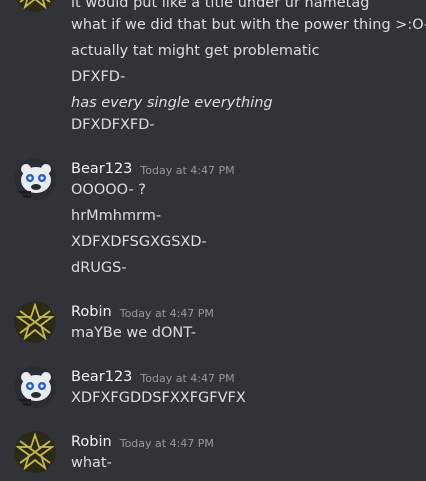 The width and height of the screenshot is (426, 481). What do you see at coordinates (195, 51) in the screenshot?
I see `message-line: actually tat might get problematic` at bounding box center [195, 51].